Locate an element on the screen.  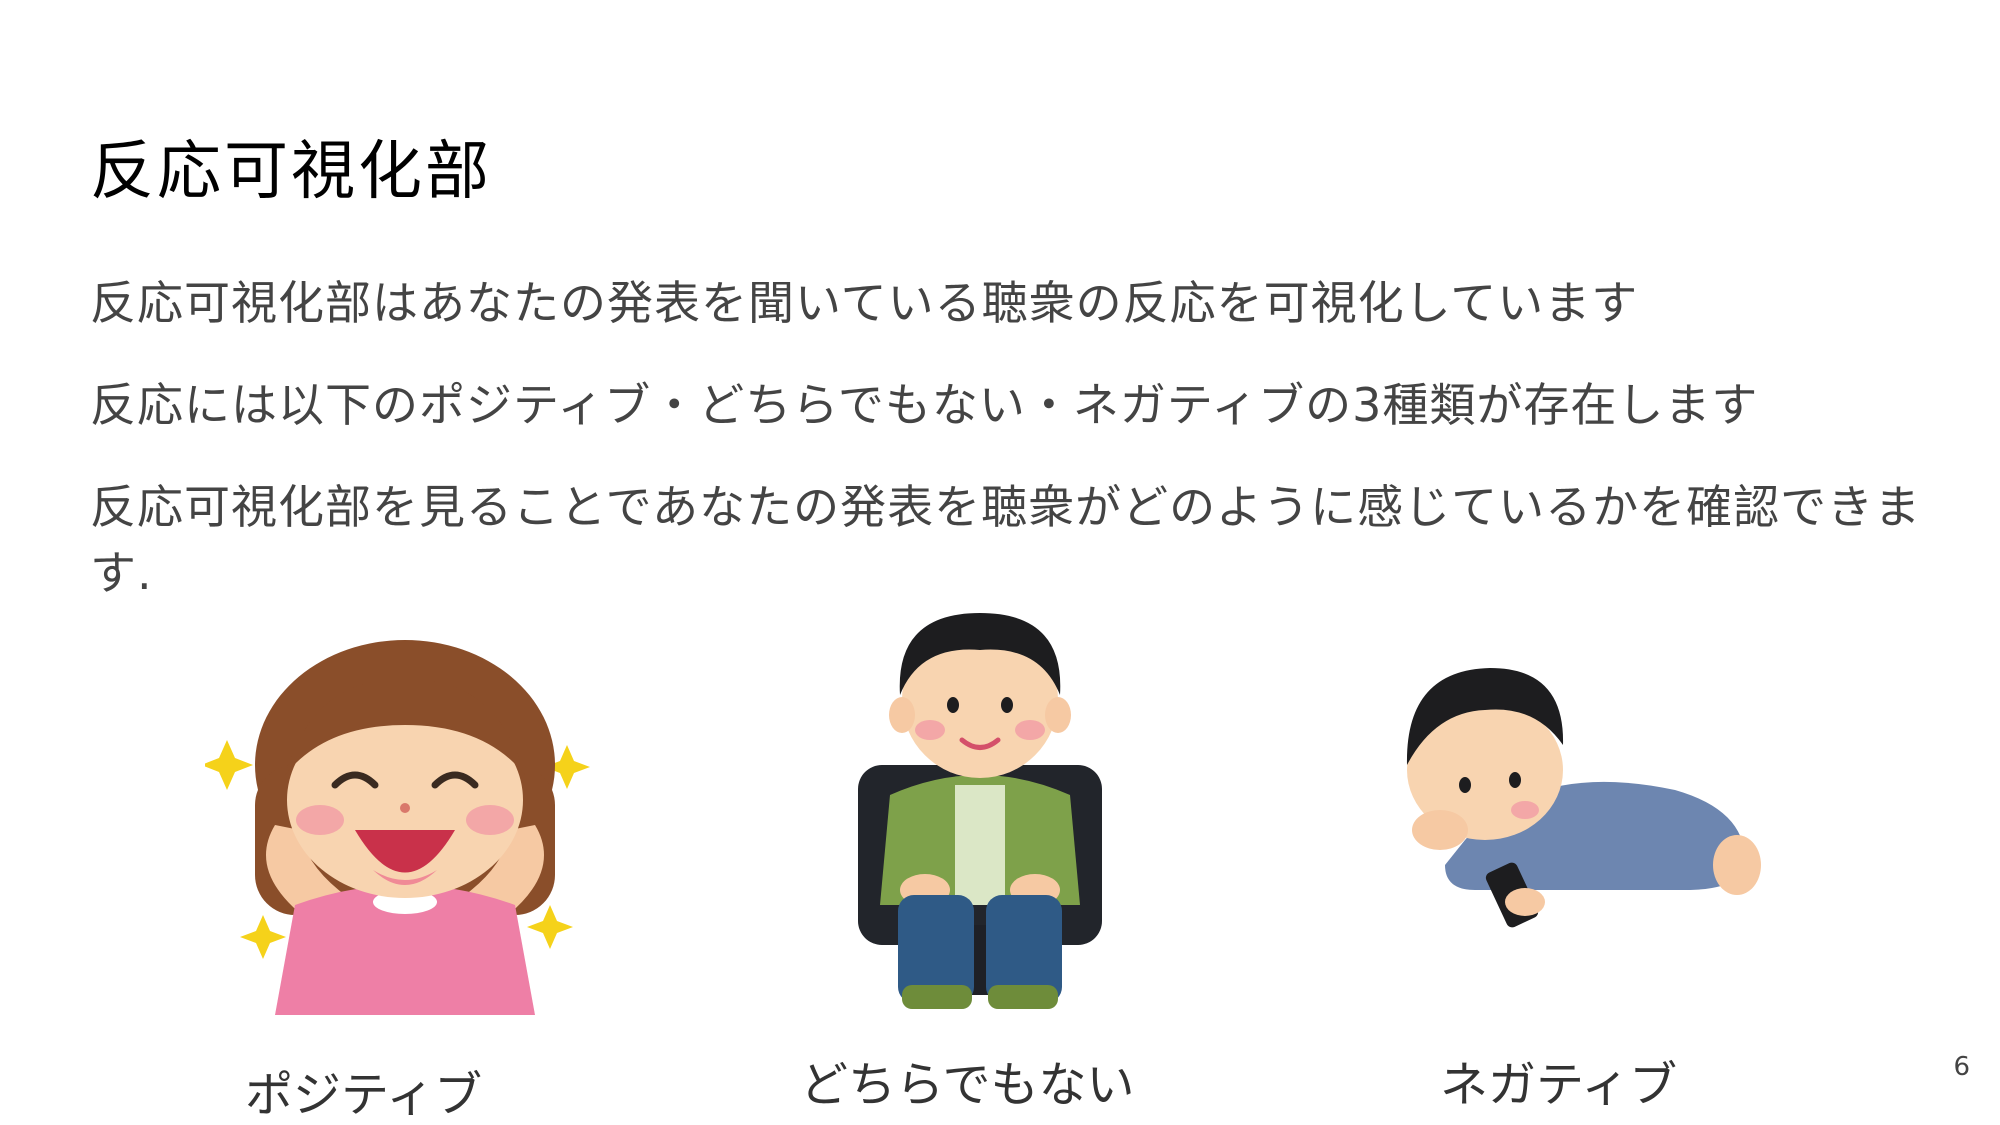
page-number: 6 is located at coordinates (1961, 1067).